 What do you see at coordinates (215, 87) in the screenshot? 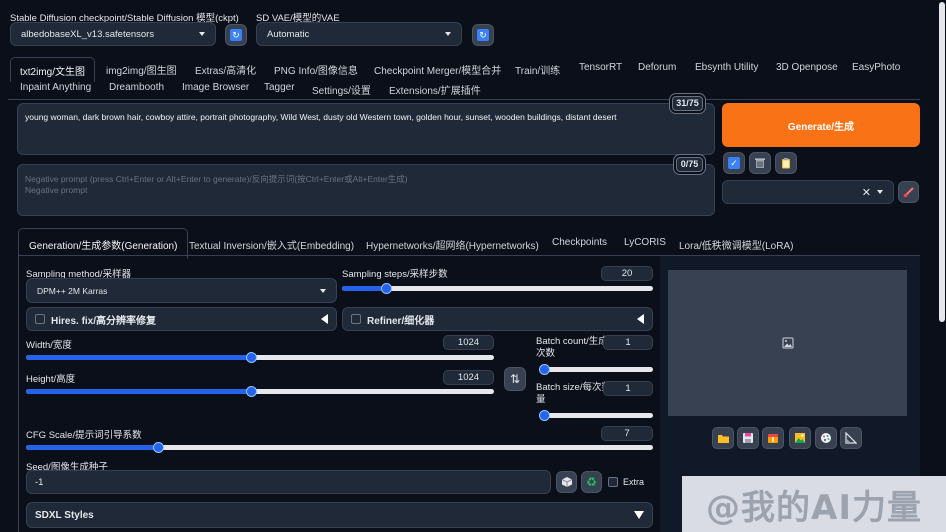
I see `tab-image-browser: Image Browser` at bounding box center [215, 87].